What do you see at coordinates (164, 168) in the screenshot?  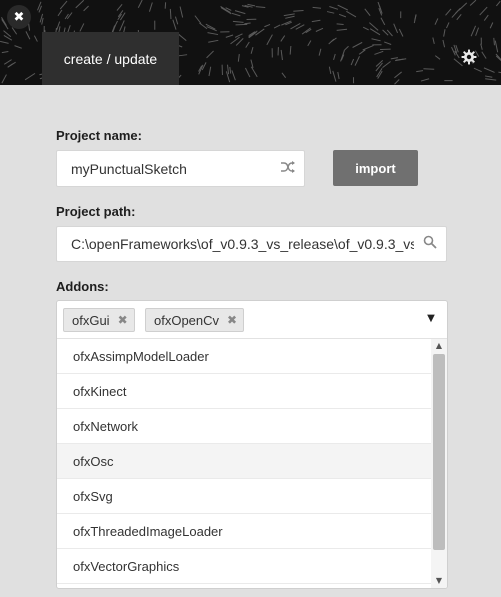 I see `project-name-input` at bounding box center [164, 168].